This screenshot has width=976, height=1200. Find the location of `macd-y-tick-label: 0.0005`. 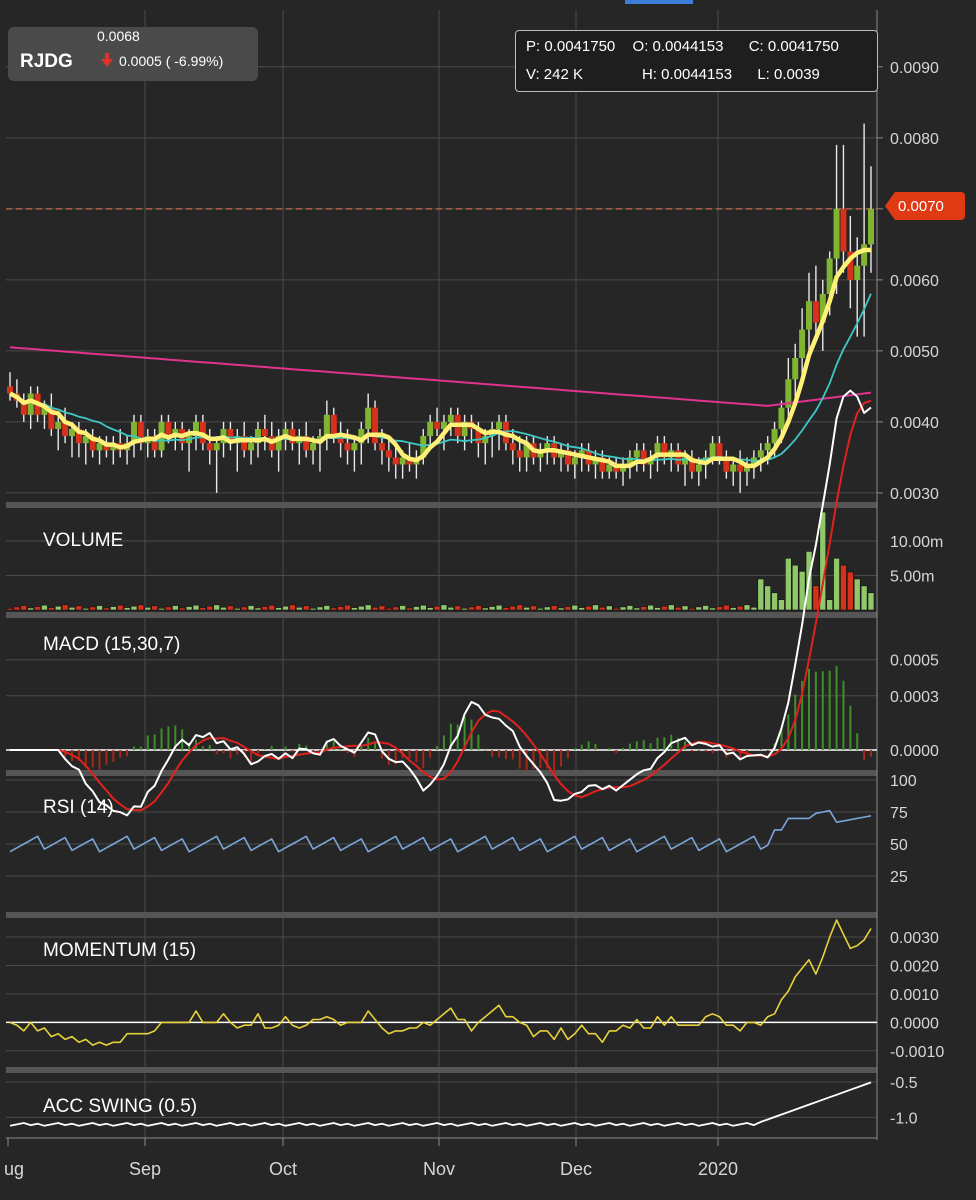

macd-y-tick-label: 0.0005 is located at coordinates (914, 661).